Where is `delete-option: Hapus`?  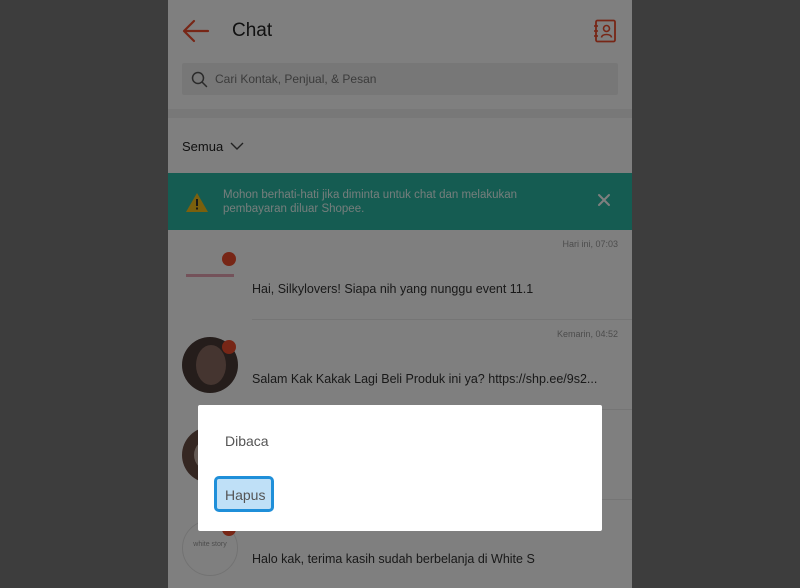 delete-option: Hapus is located at coordinates (244, 494).